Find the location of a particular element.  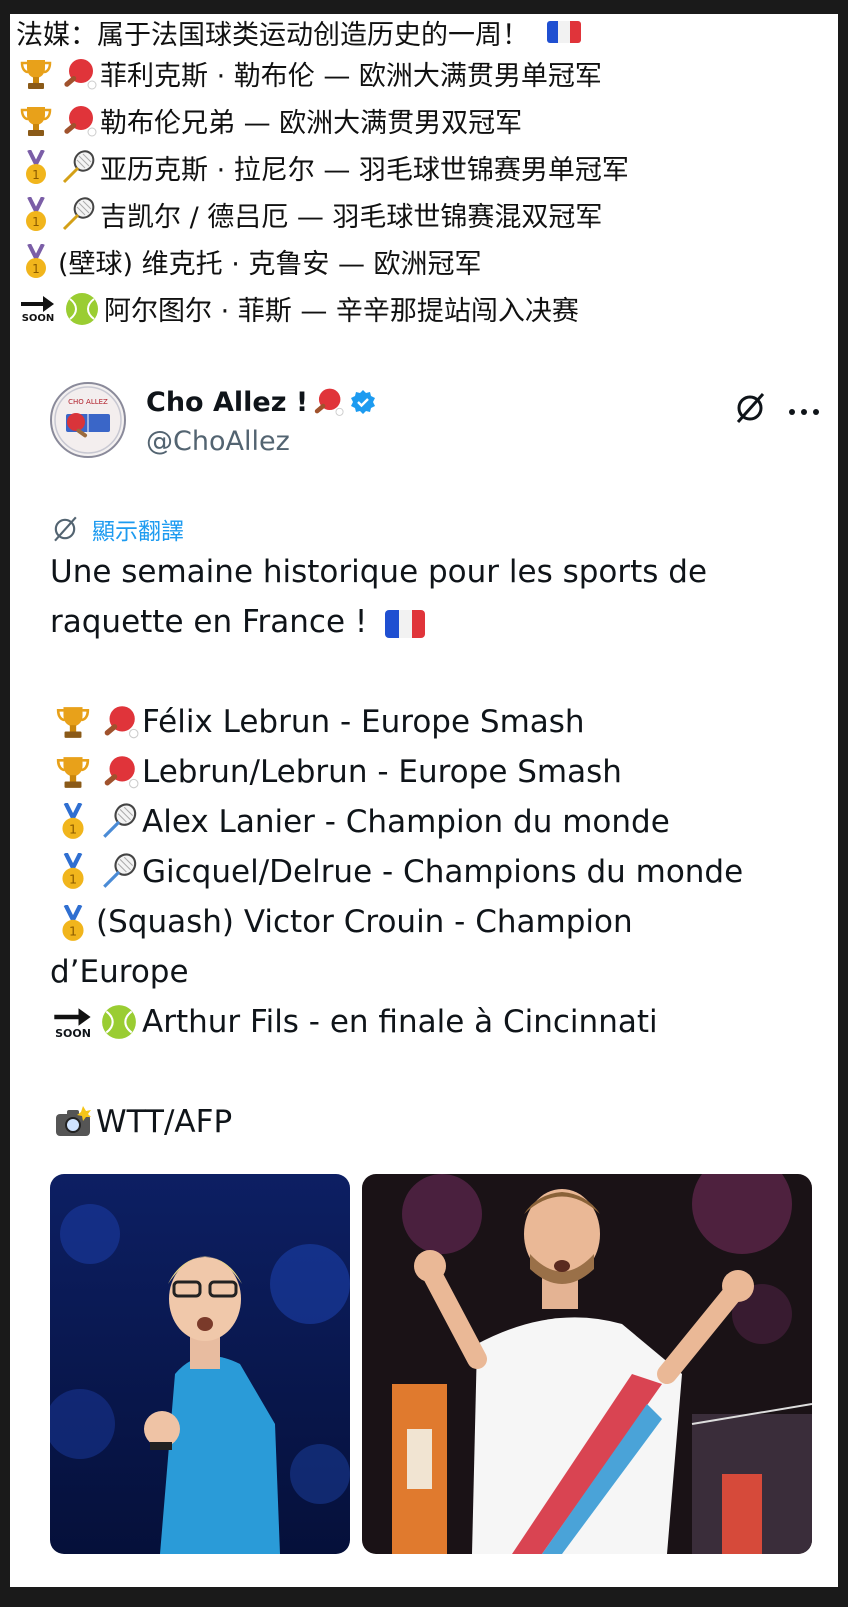

post-title: 法媒：属于法国球类运动创造历史的一周！ is located at coordinates (426, 32).